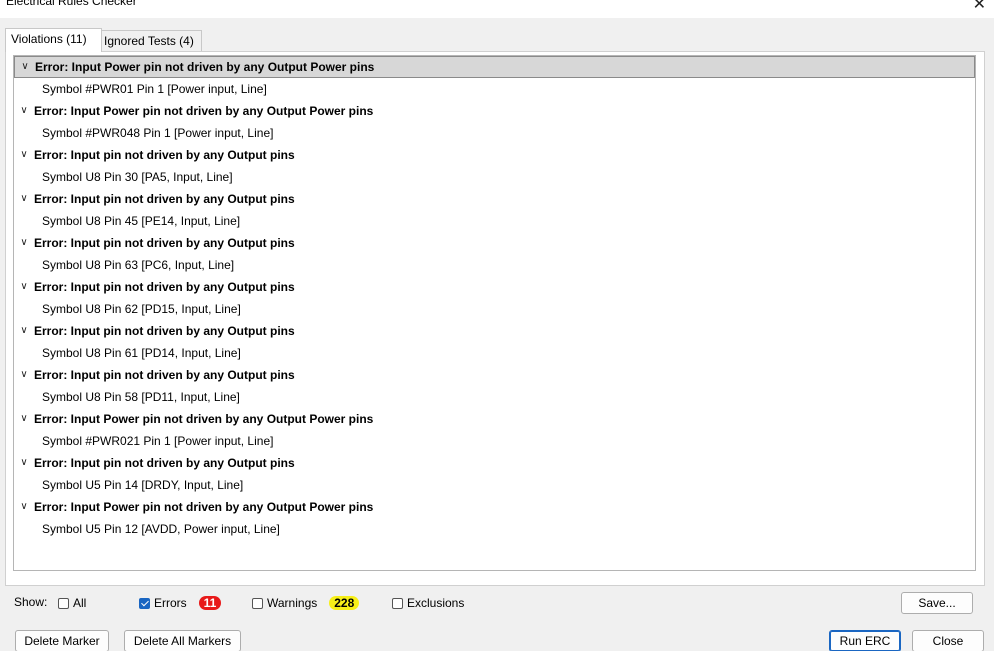 The width and height of the screenshot is (994, 651). Describe the element at coordinates (494, 353) in the screenshot. I see `violation-item-row: Symbol U8 Pin 61 [PD14, Input, Line]` at that location.